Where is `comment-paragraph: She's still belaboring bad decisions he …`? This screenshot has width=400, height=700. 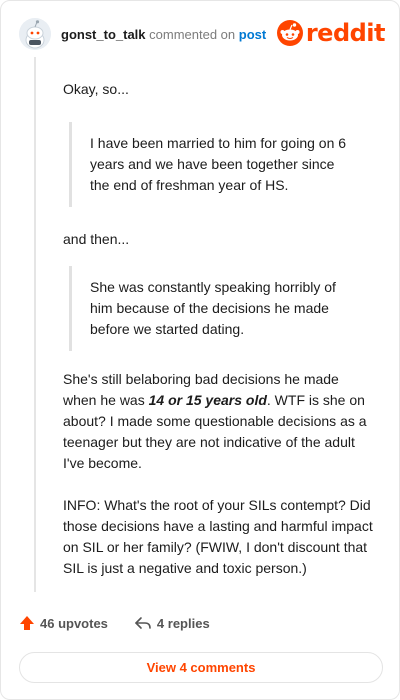
comment-paragraph: She's still belaboring bad decisions he … is located at coordinates (219, 421).